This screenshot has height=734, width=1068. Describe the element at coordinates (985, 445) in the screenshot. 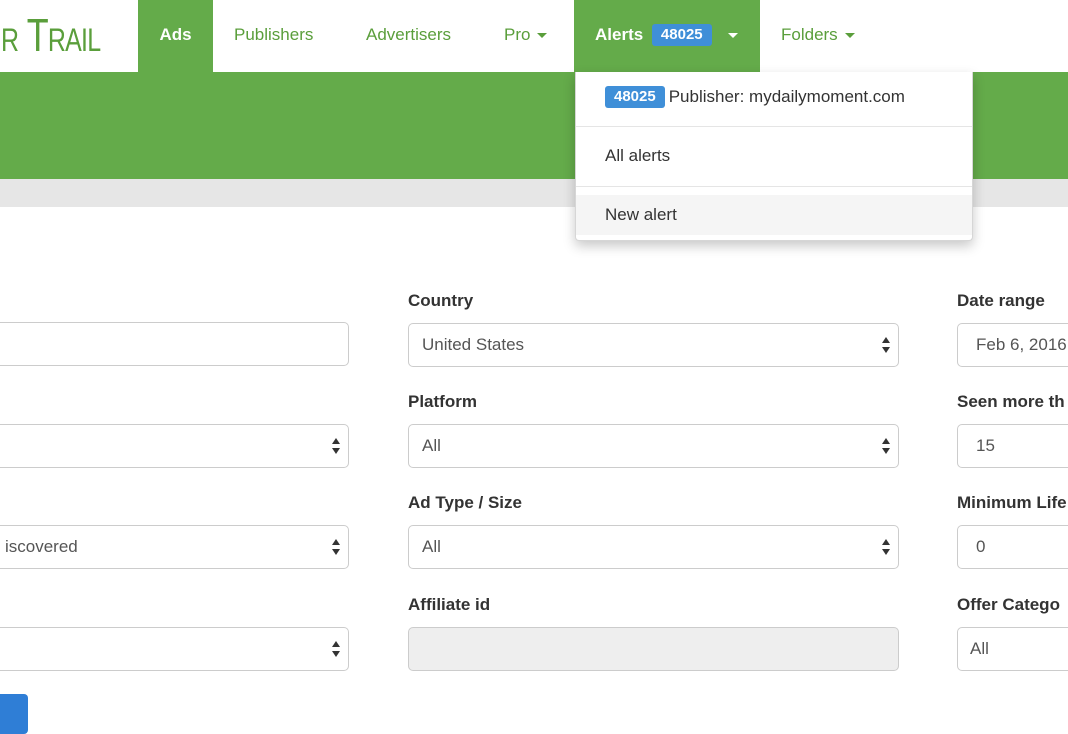

I see `seen-more-than-value: 15` at that location.